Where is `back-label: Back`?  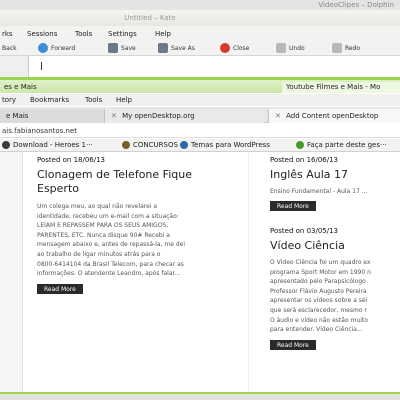
back-label: Back is located at coordinates (9, 48).